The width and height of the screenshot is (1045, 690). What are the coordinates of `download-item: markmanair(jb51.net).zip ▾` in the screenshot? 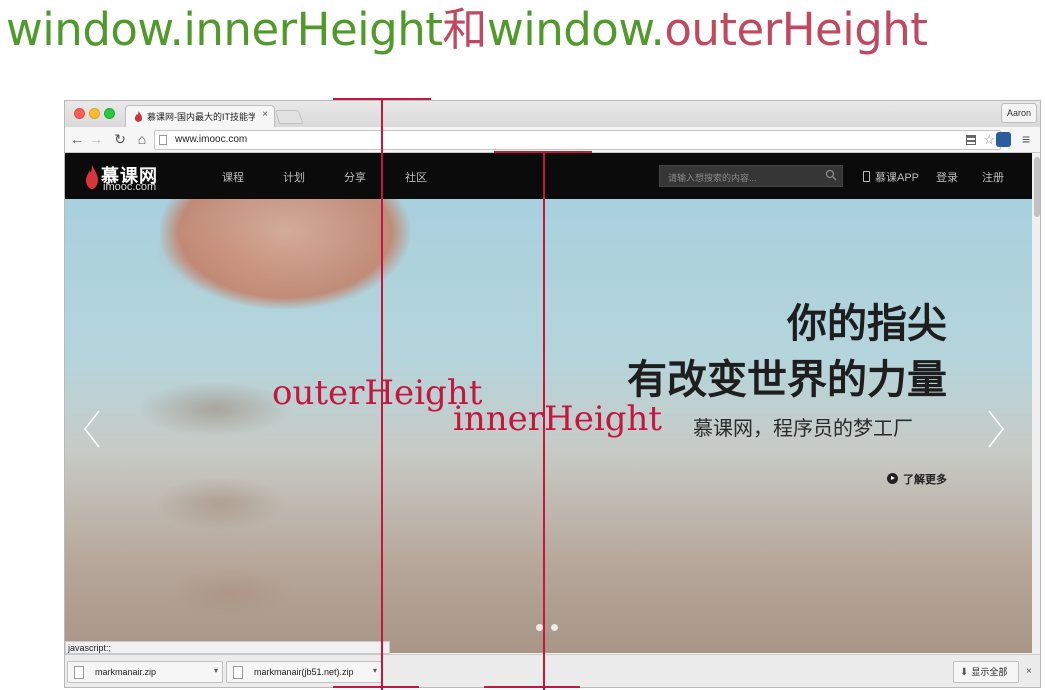 It's located at (304, 672).